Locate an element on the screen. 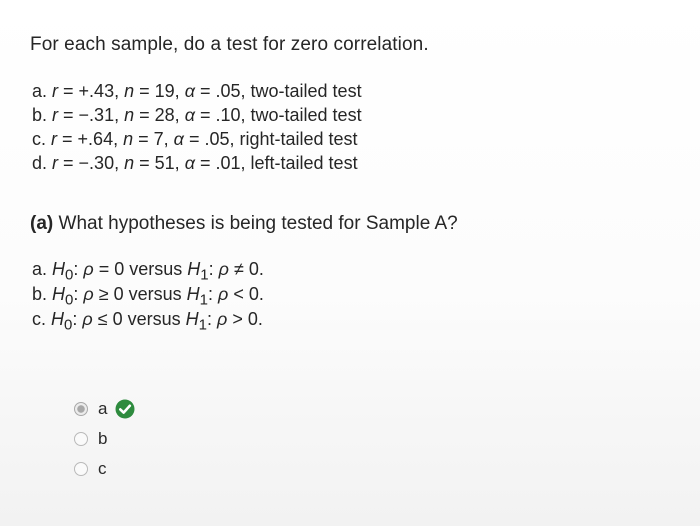 This screenshot has height=526, width=700. hypothesis-option-b: b. H0: ρ ≥ 0 versus H1: ρ < 0. is located at coordinates (148, 296).